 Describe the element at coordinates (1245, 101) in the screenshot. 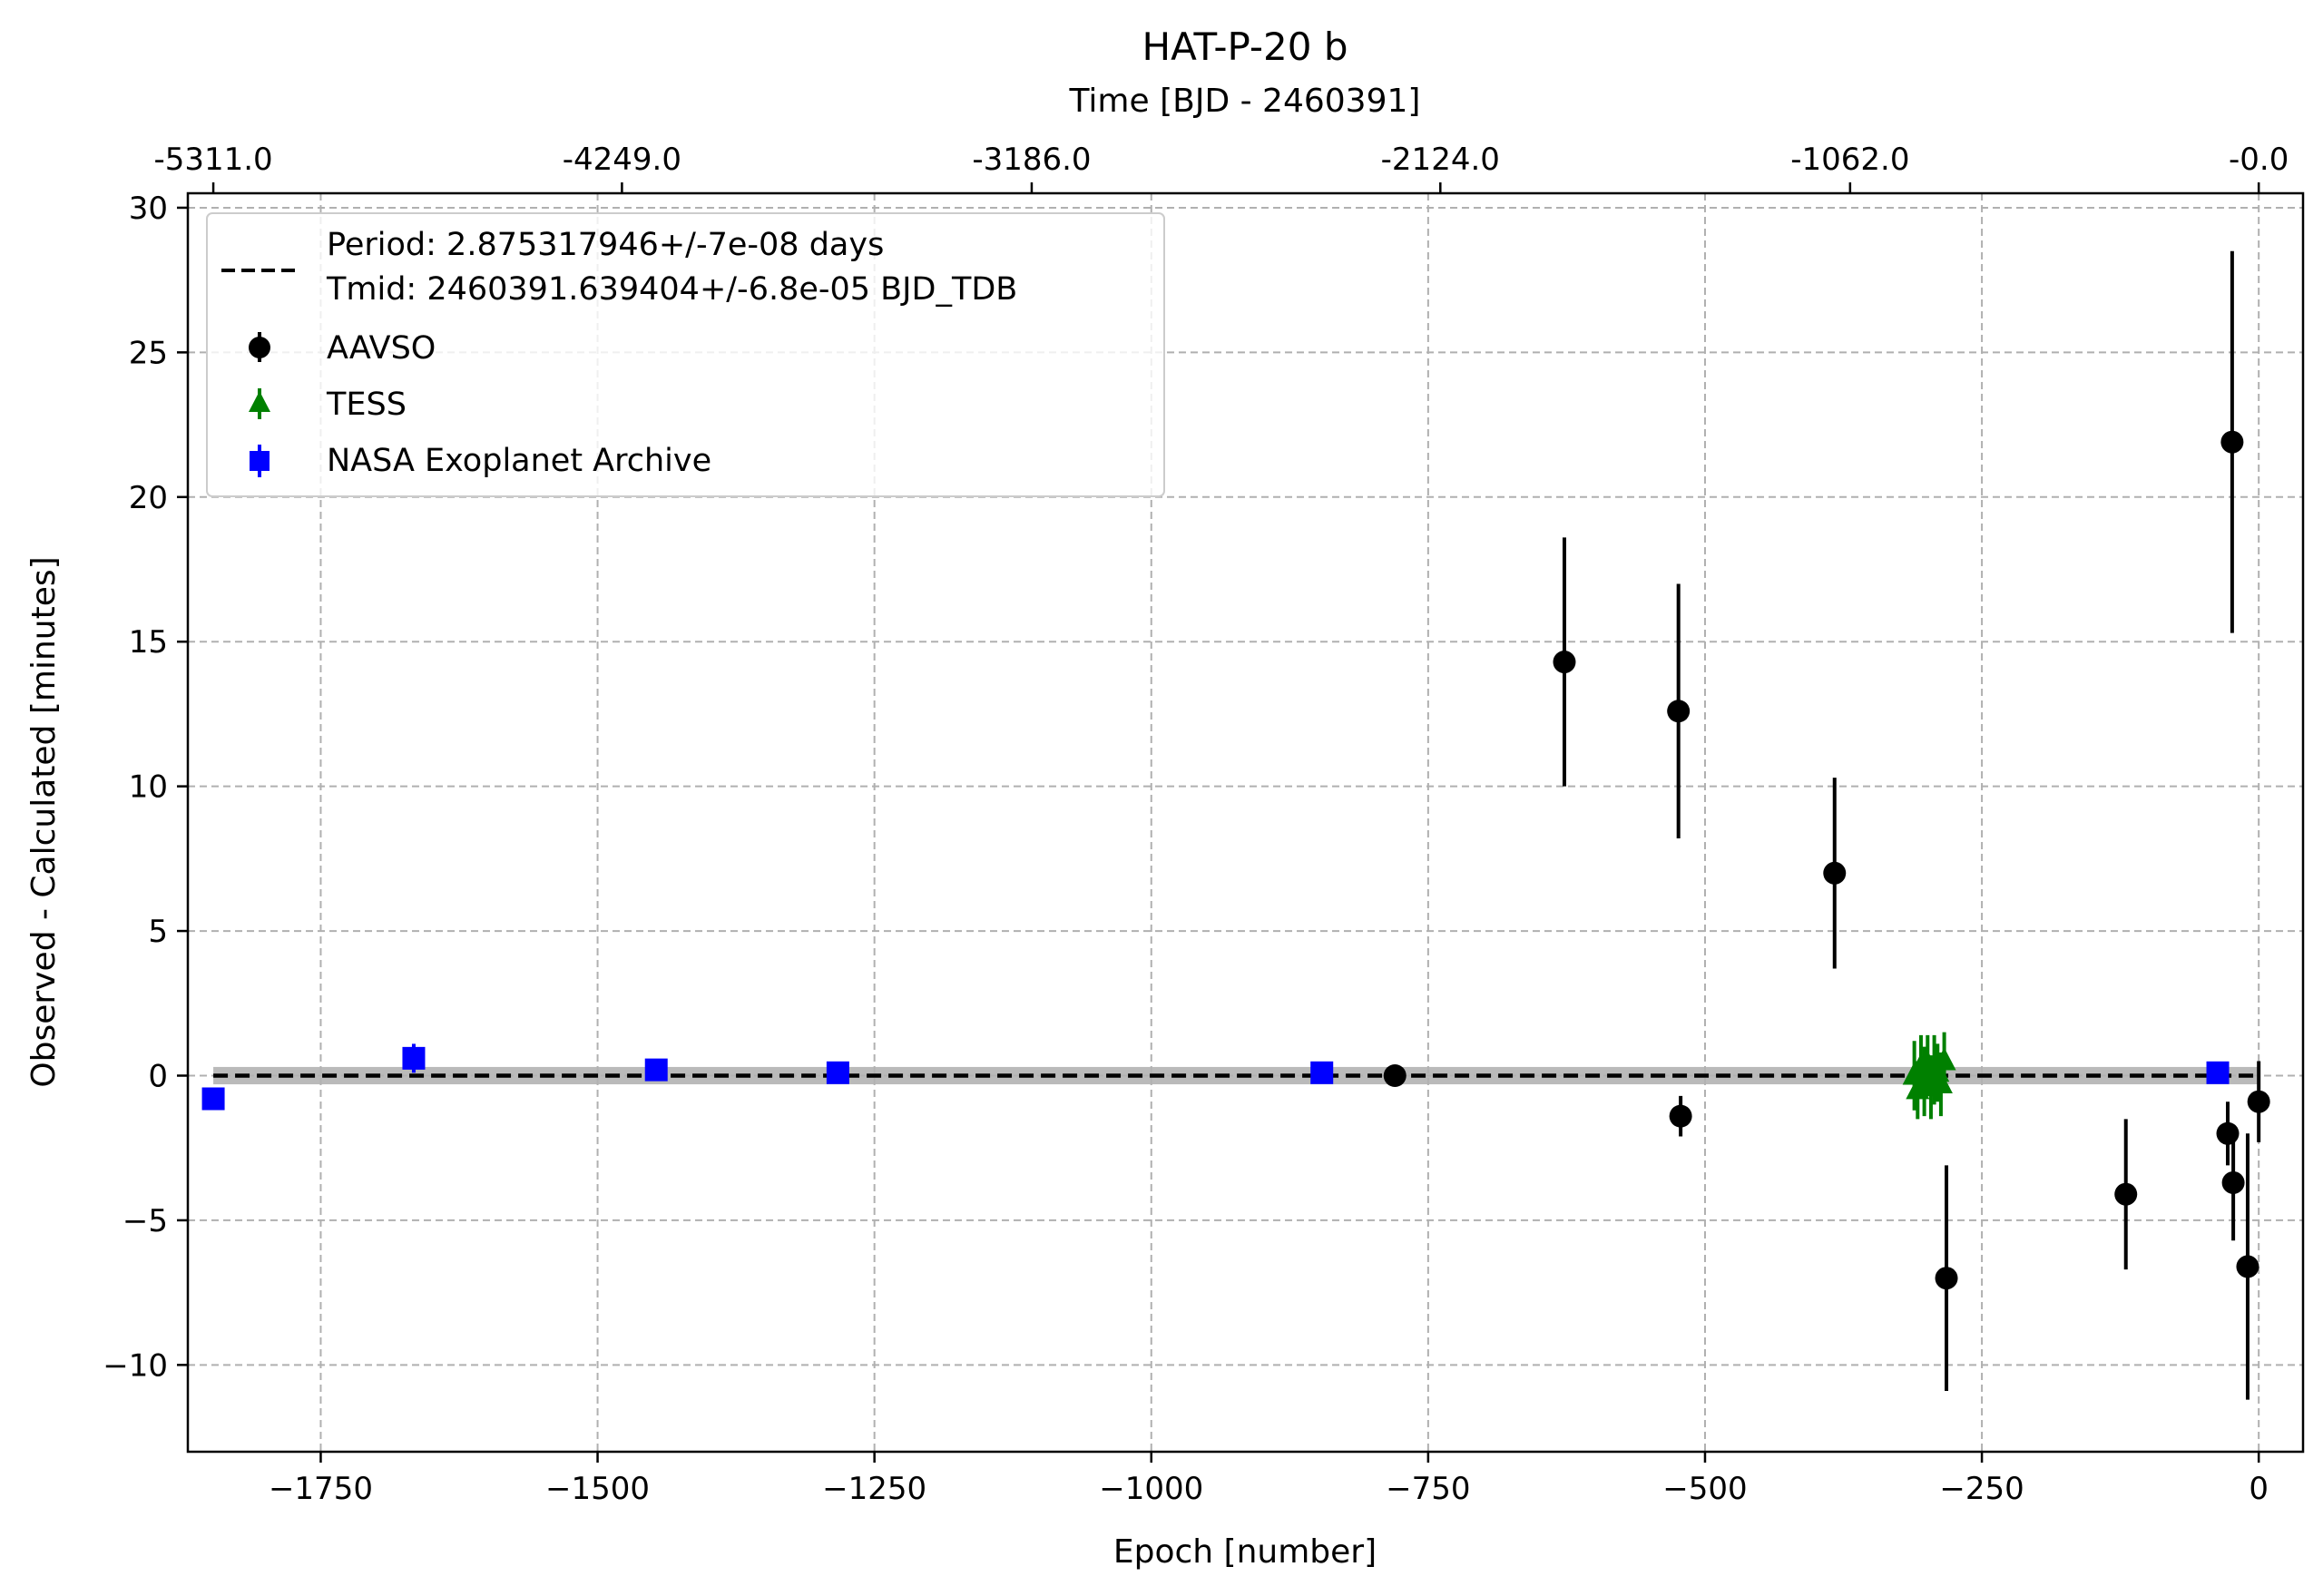

I see `top-axis-title: Time [BJD - 2460391]` at that location.